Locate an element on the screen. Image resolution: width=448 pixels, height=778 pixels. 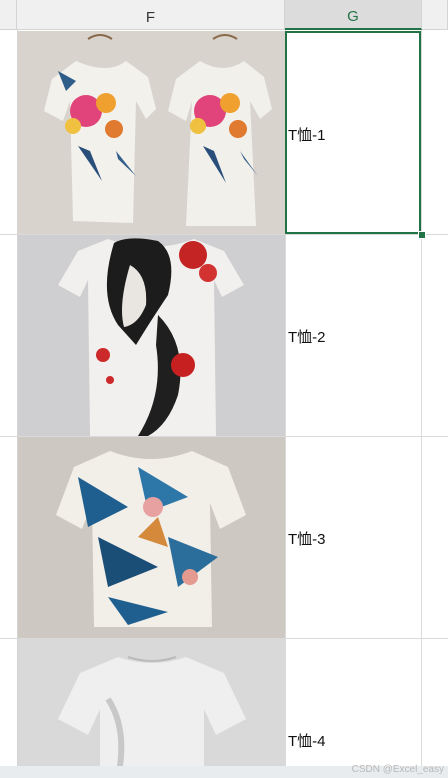
cell-g-label-4: T恤-4 is located at coordinates (307, 740).